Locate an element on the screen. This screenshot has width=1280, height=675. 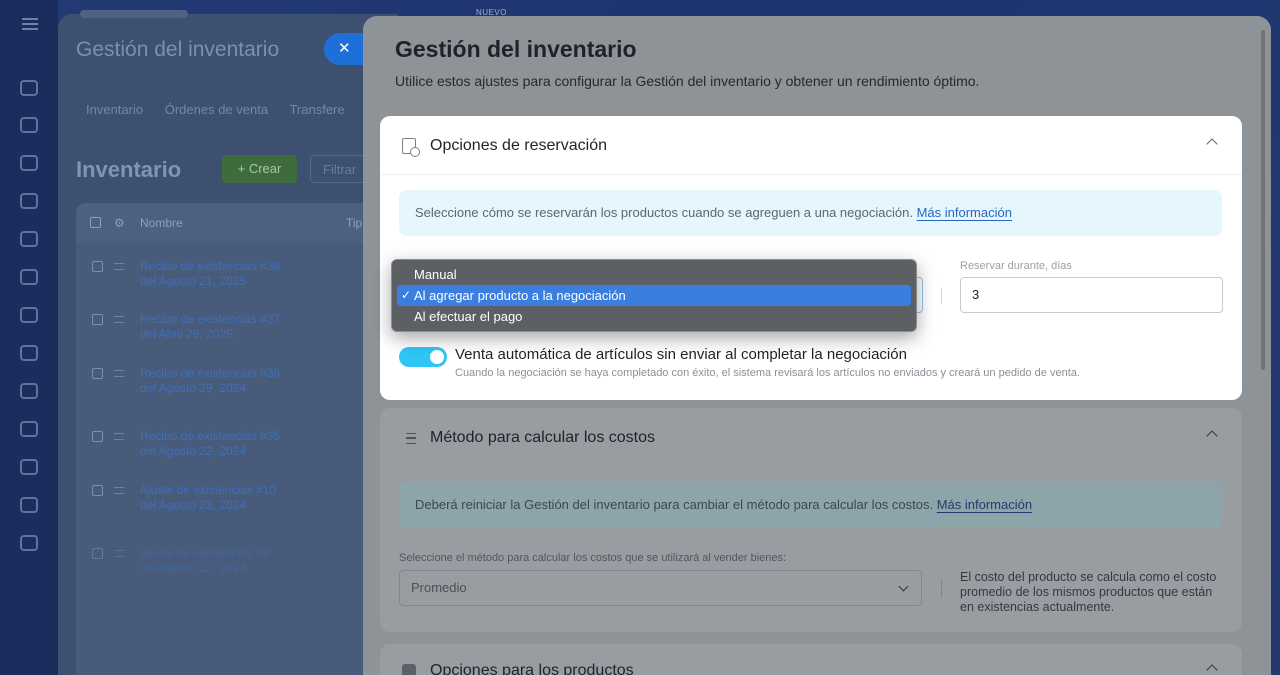
rail-icon-check is located at coordinates (29, 467).